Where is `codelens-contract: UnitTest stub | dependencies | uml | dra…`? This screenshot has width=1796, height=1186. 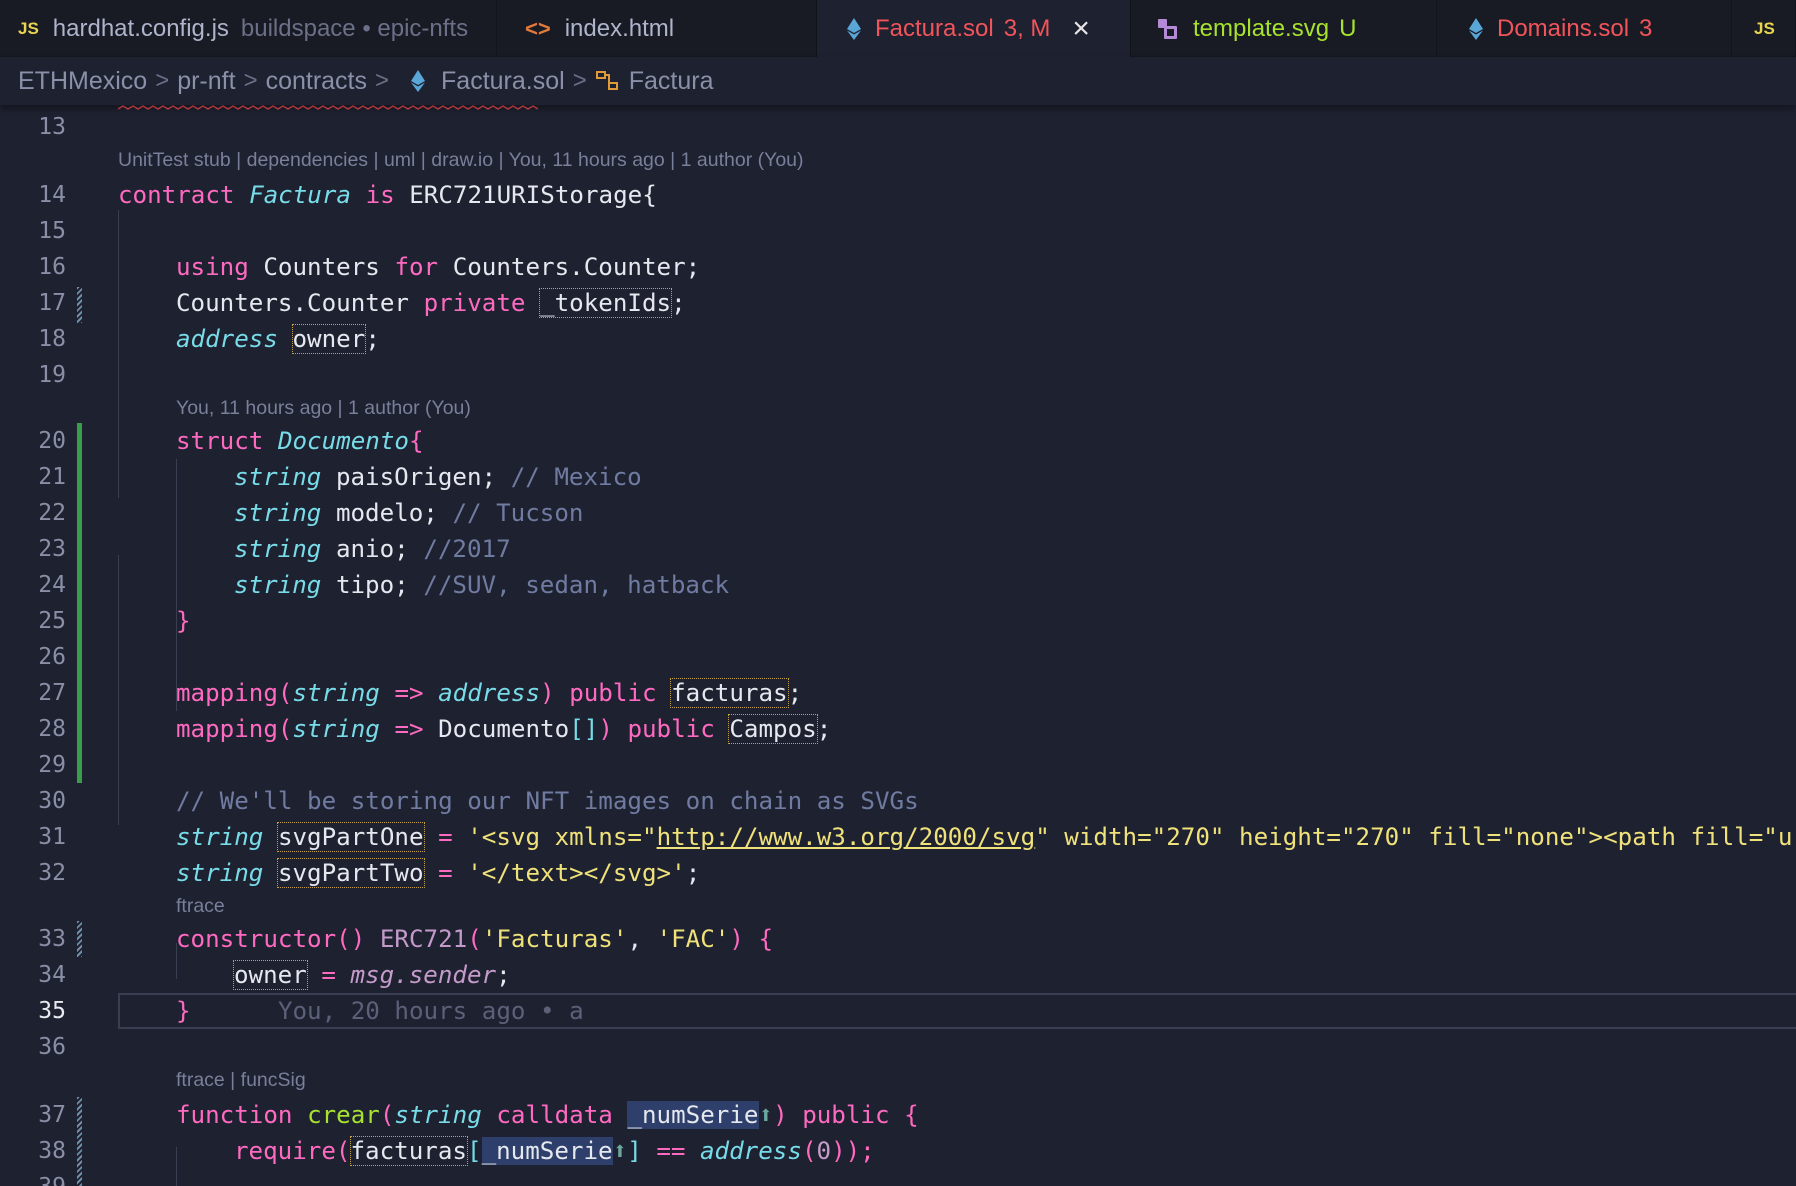 codelens-contract: UnitTest stub | dependencies | uml | dra… is located at coordinates (461, 160).